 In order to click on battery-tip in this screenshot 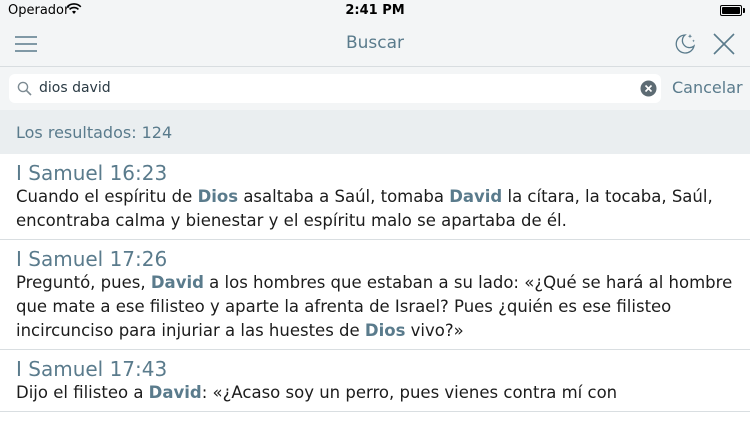, I will do `click(744, 10)`.